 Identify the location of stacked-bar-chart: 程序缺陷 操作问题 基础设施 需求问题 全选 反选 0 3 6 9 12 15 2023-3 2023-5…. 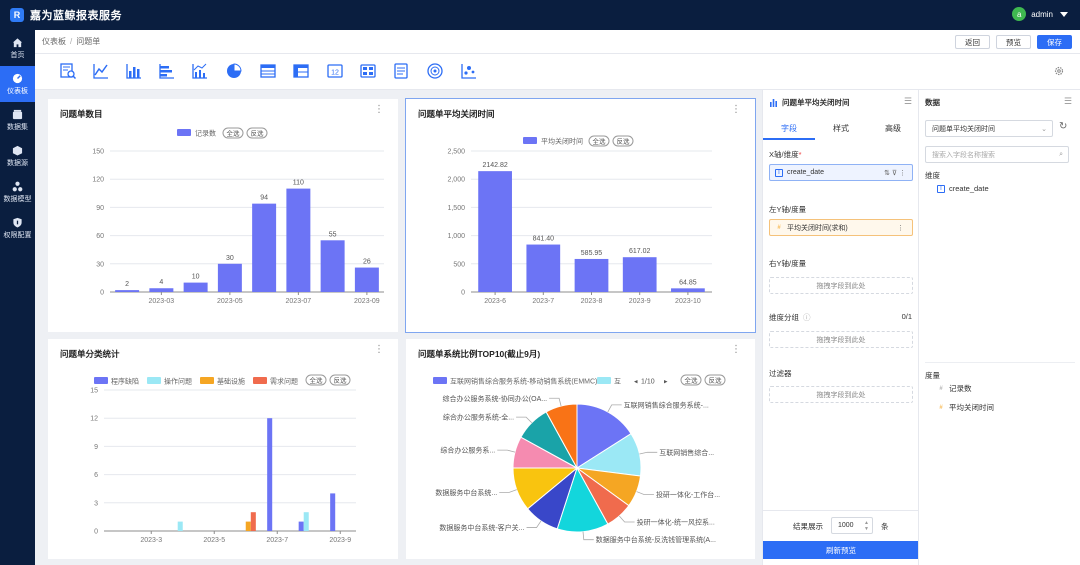
(223, 459).